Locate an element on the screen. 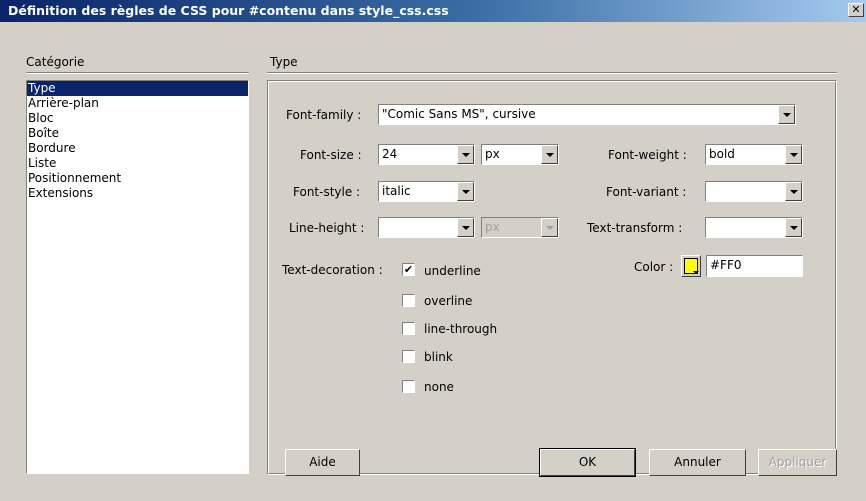  font-size-value: 24 is located at coordinates (390, 154).